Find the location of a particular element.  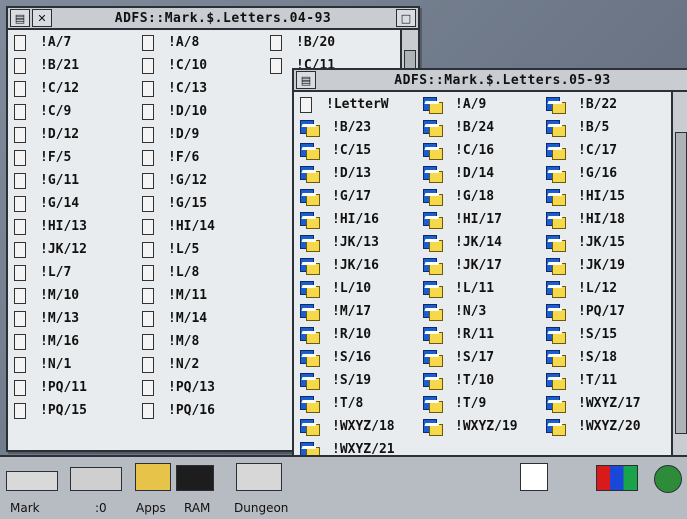

file-item: !JK/17 is located at coordinates (484, 265).